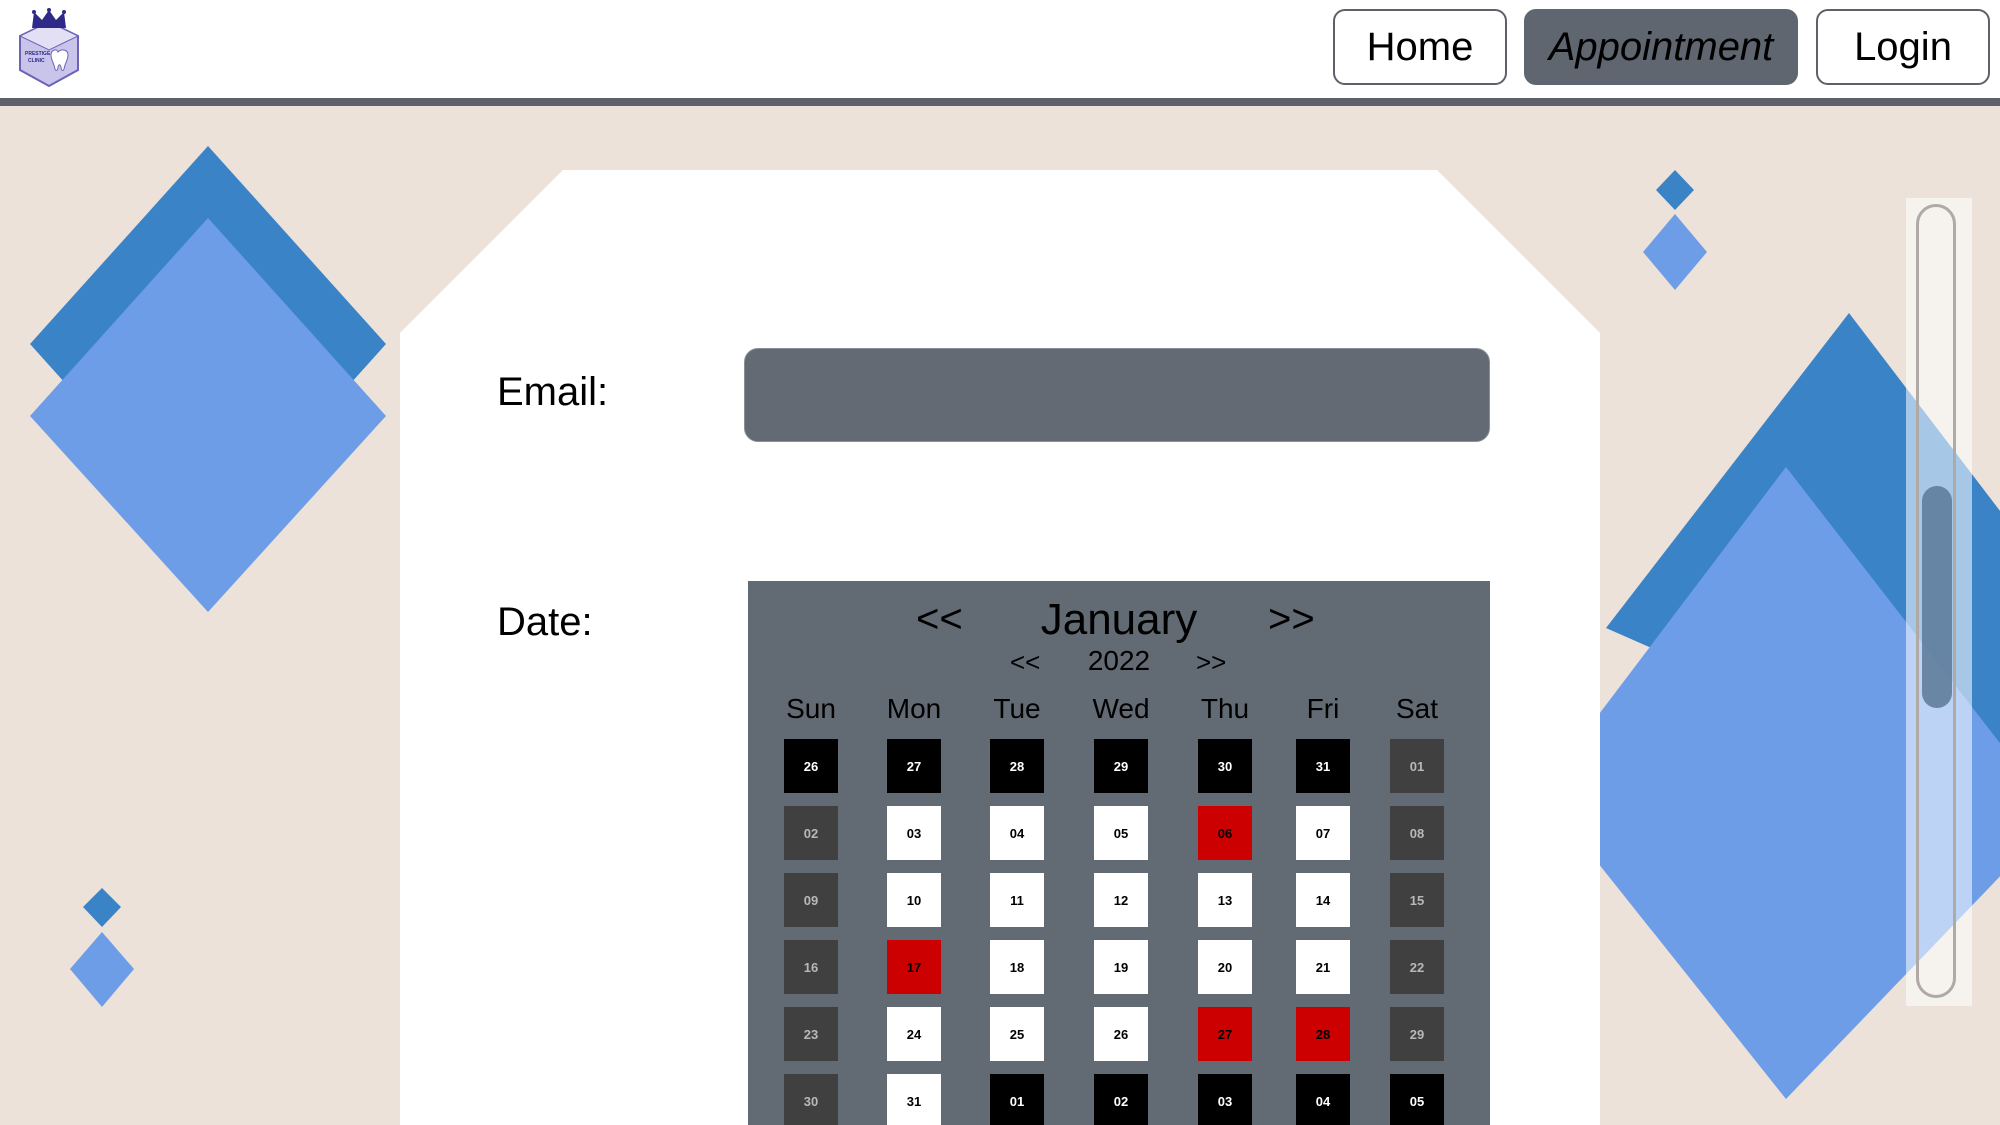  What do you see at coordinates (1121, 1034) in the screenshot?
I see `calendar-day-avail: 26` at bounding box center [1121, 1034].